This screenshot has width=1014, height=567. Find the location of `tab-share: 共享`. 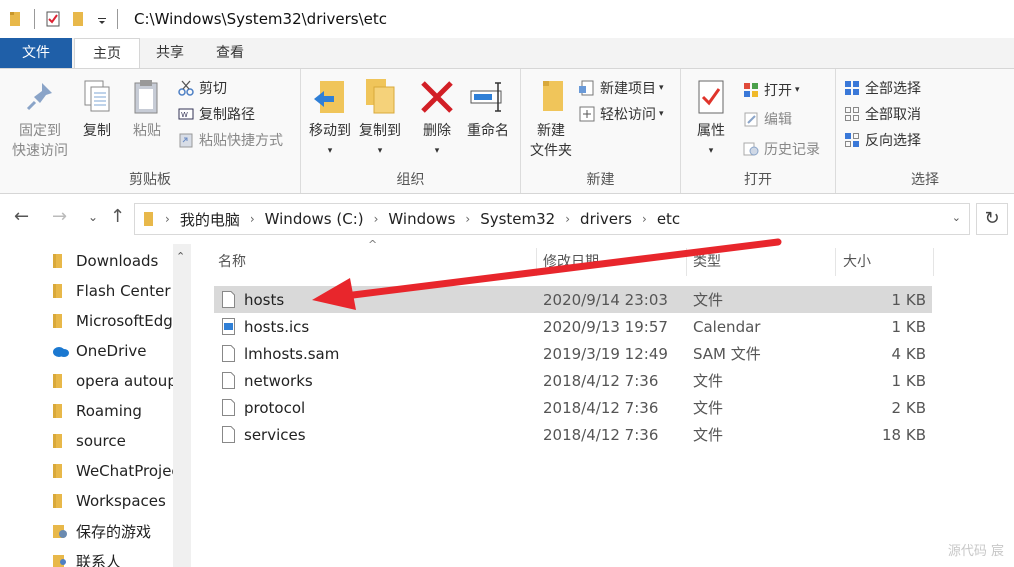

tab-share: 共享 is located at coordinates (170, 53).